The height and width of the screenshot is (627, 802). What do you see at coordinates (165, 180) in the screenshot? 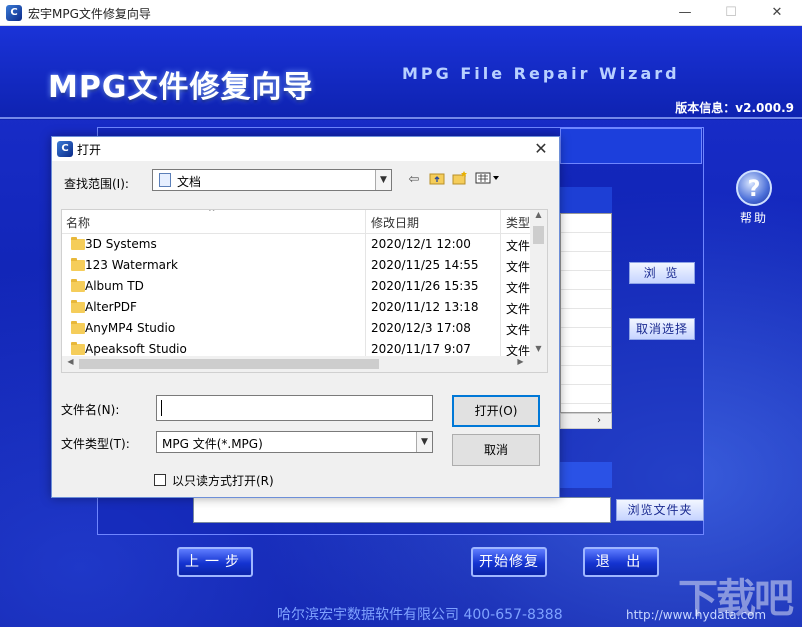
I see `document-icon` at bounding box center [165, 180].